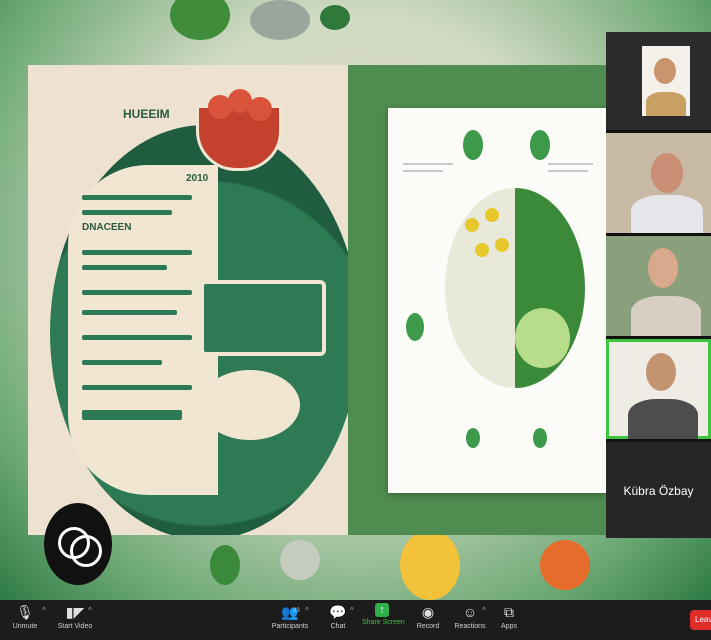  What do you see at coordinates (515, 288) in the screenshot?
I see `poster-plate` at bounding box center [515, 288].